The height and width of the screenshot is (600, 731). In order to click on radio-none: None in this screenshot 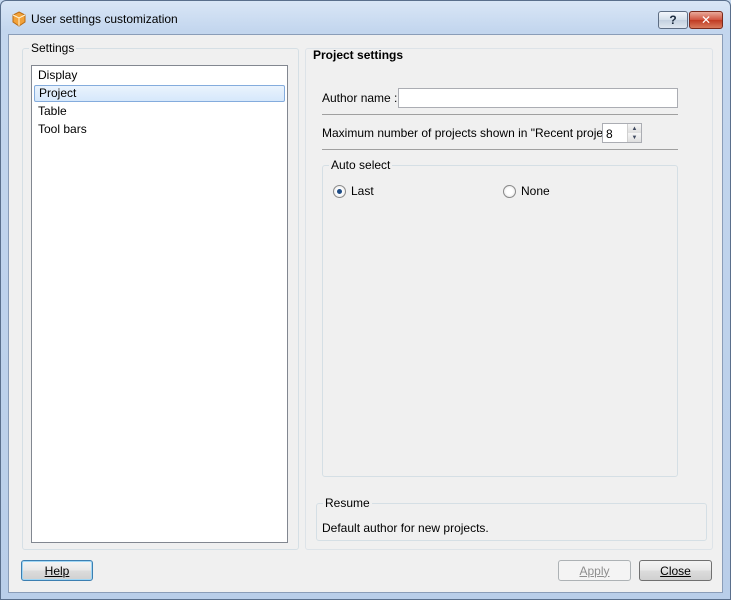, I will do `click(526, 191)`.